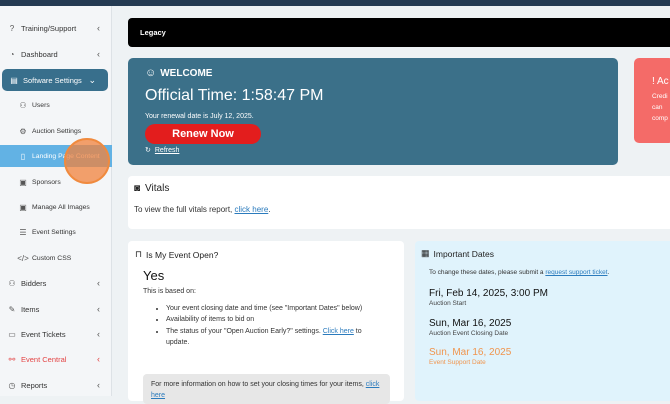 The height and width of the screenshot is (404, 670). What do you see at coordinates (154, 275) in the screenshot?
I see `event-open-status: Yes` at bounding box center [154, 275].